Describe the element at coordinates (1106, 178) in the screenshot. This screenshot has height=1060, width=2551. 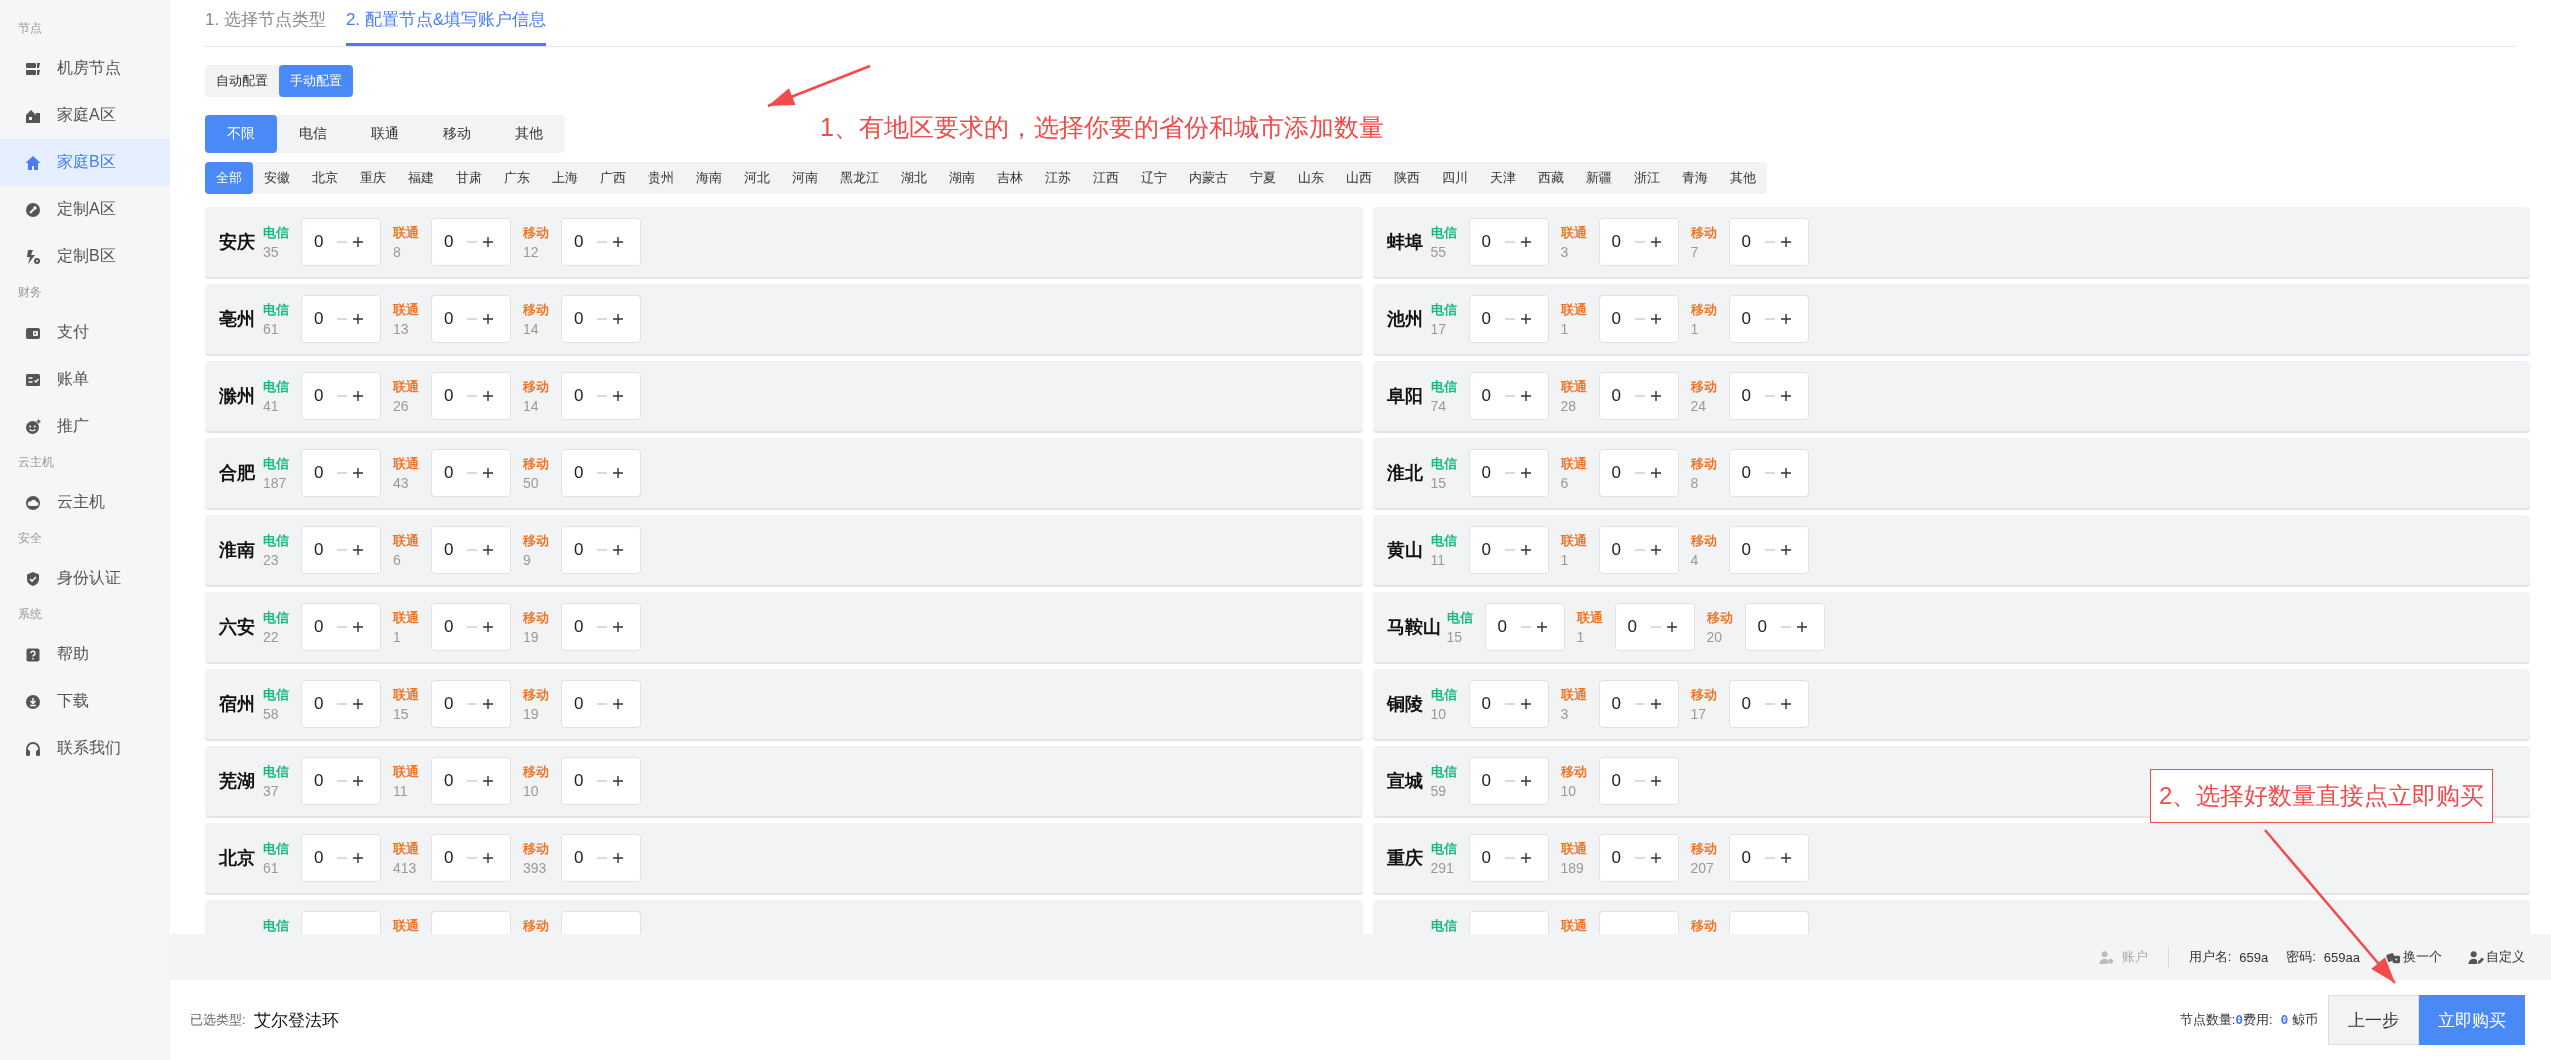
I see `province-tab: 江西` at that location.